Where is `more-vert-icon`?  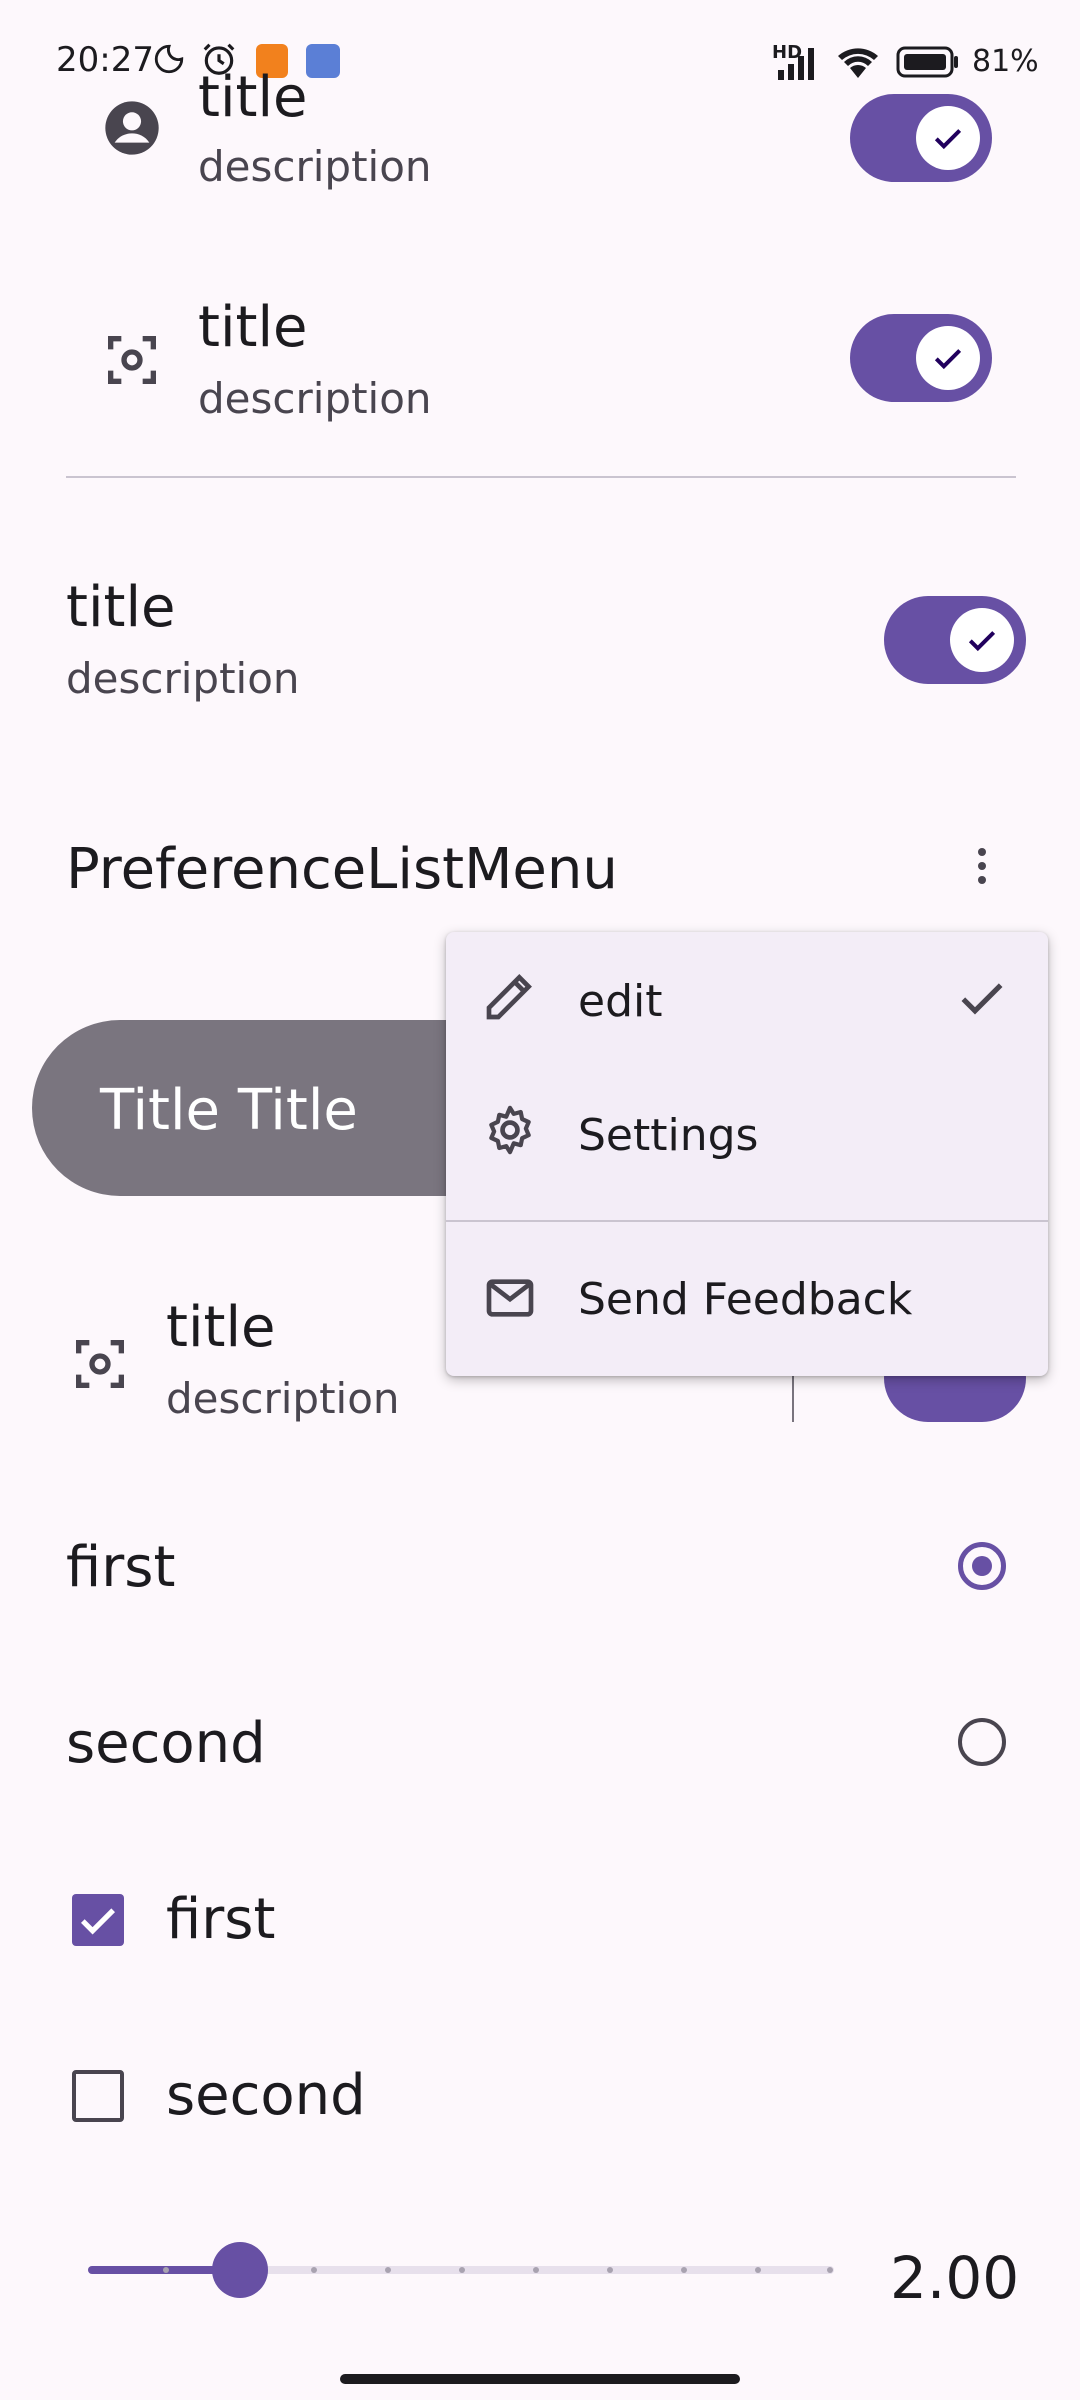 more-vert-icon is located at coordinates (982, 866).